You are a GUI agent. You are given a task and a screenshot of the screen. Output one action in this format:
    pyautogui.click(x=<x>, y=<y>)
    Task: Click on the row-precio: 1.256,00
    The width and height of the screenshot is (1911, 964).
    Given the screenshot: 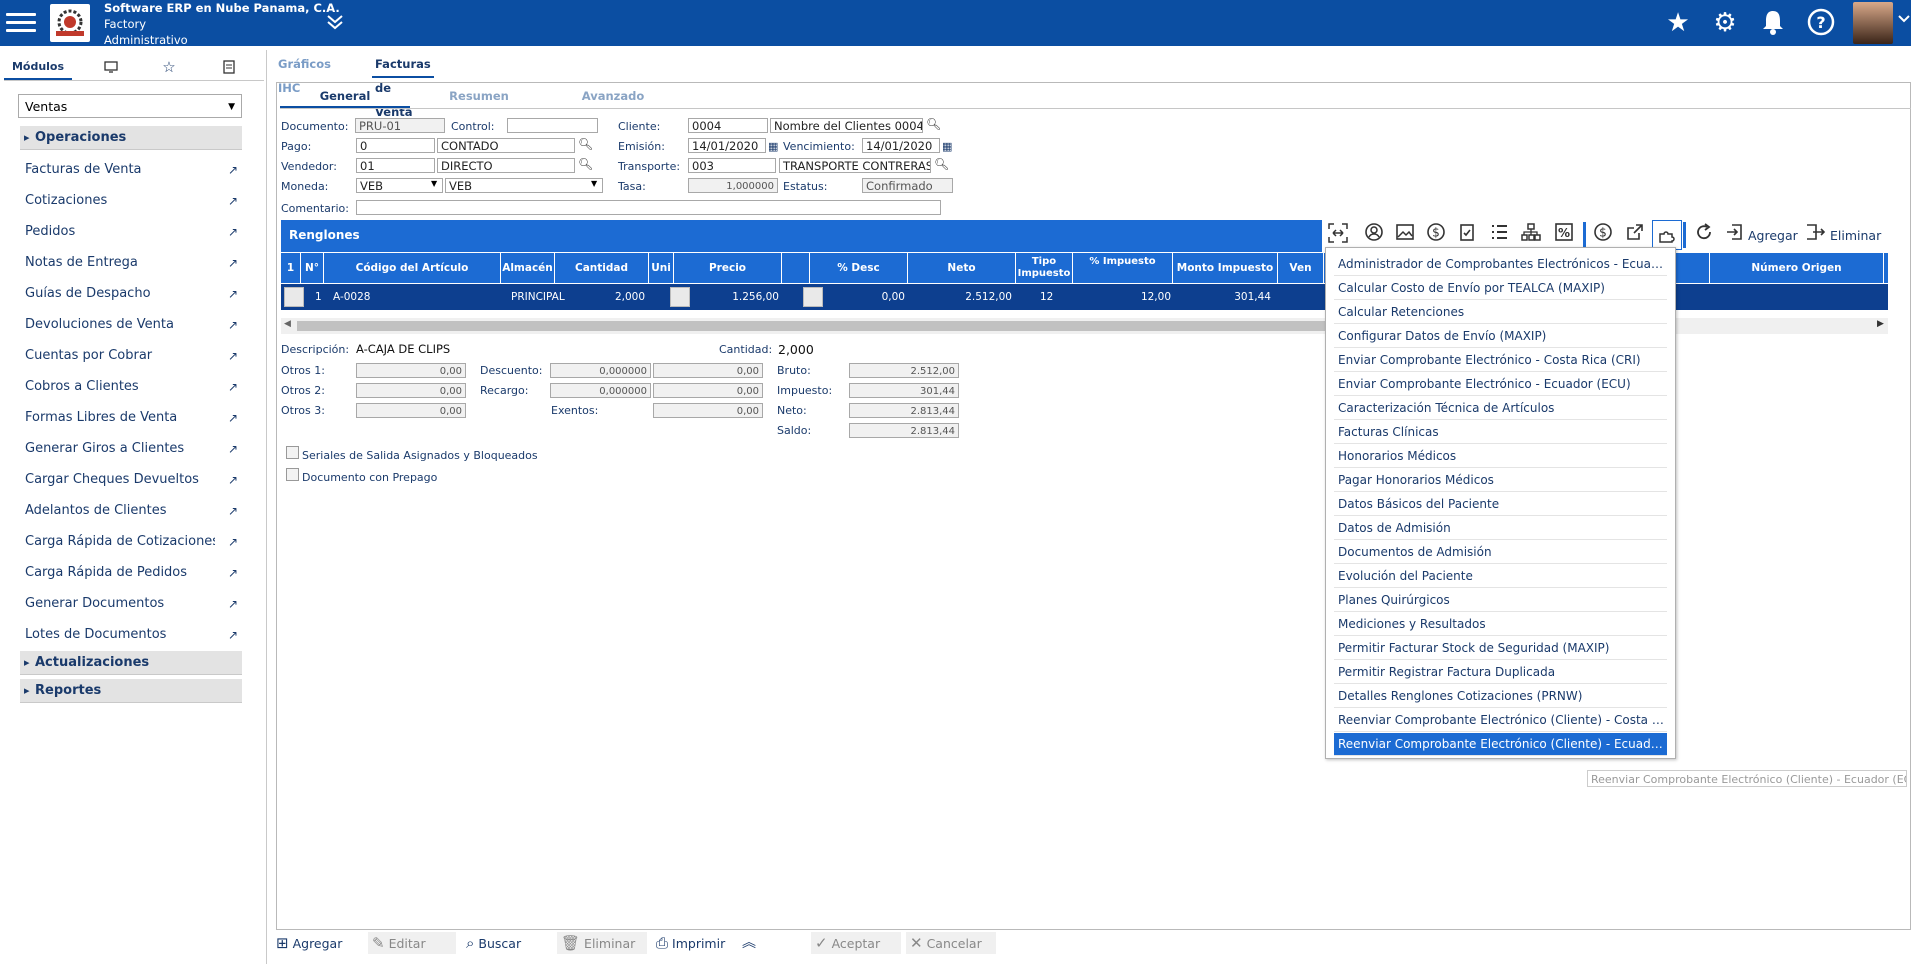 What is the action you would take?
    pyautogui.click(x=736, y=297)
    